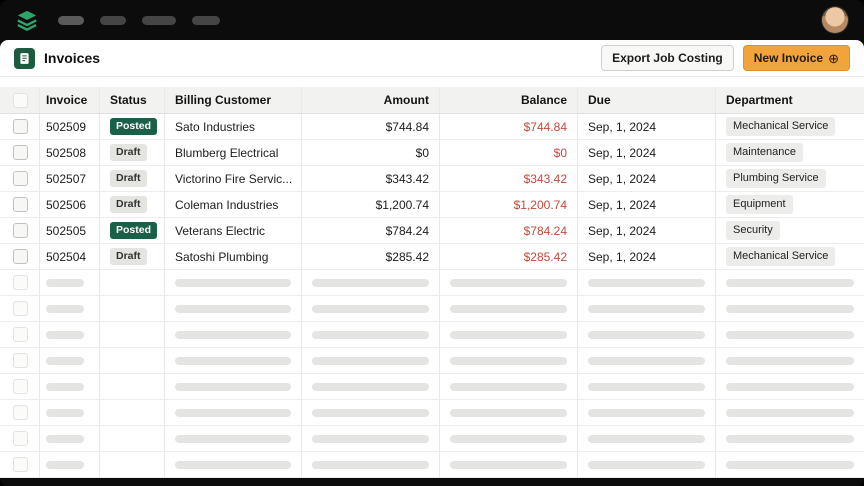 This screenshot has width=864, height=486. Describe the element at coordinates (509, 178) in the screenshot. I see `balance-cell: $343.42` at that location.